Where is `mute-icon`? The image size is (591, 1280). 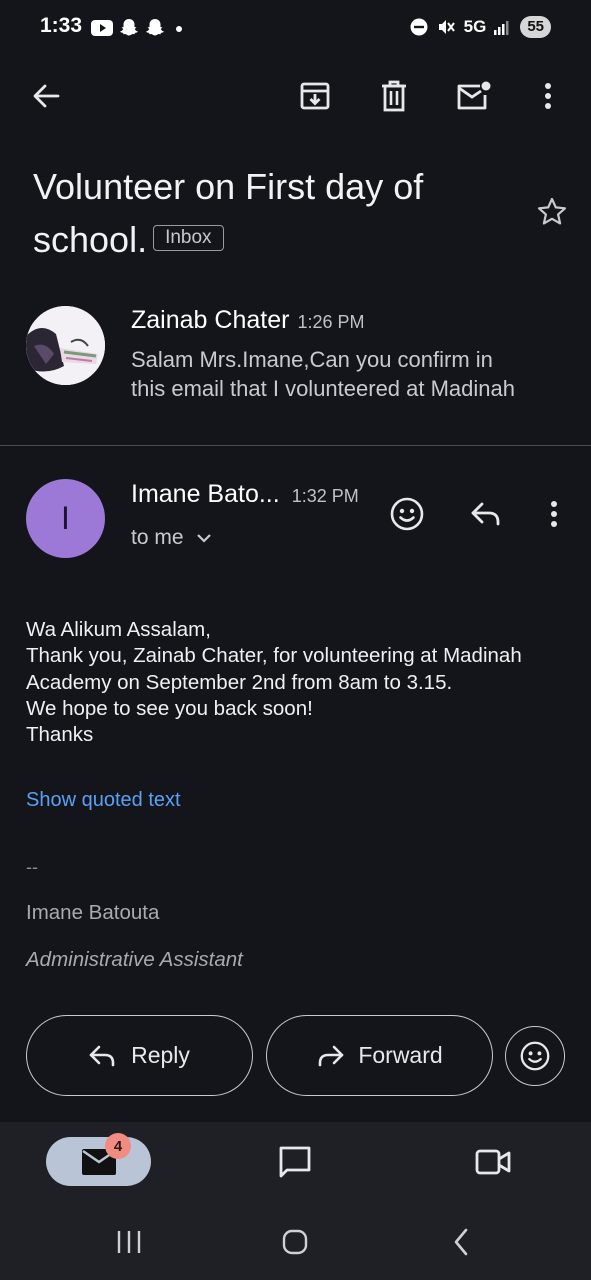
mute-icon is located at coordinates (446, 27).